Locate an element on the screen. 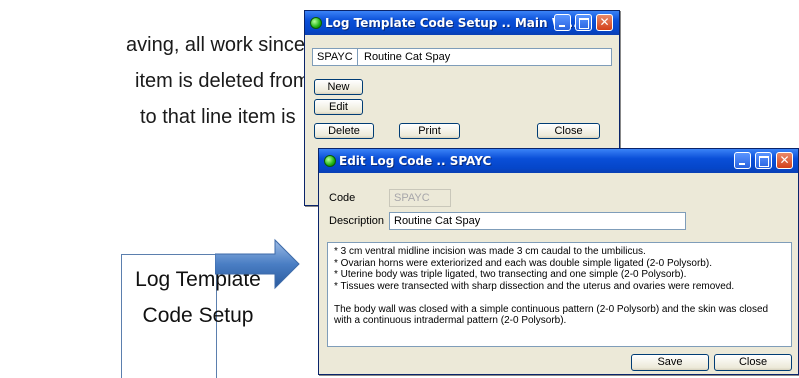  cell-divider is located at coordinates (357, 57).